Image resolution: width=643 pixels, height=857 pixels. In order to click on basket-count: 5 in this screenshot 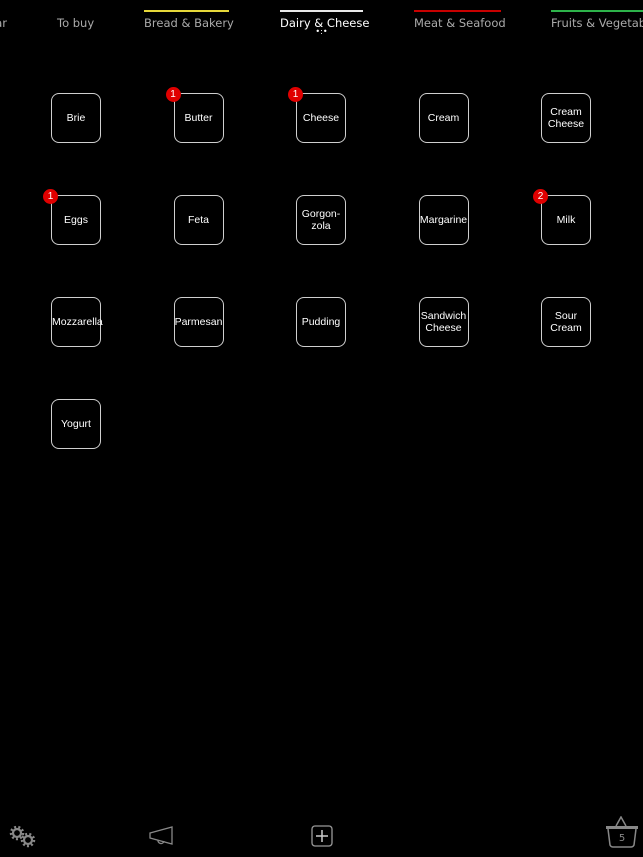, I will do `click(622, 838)`.